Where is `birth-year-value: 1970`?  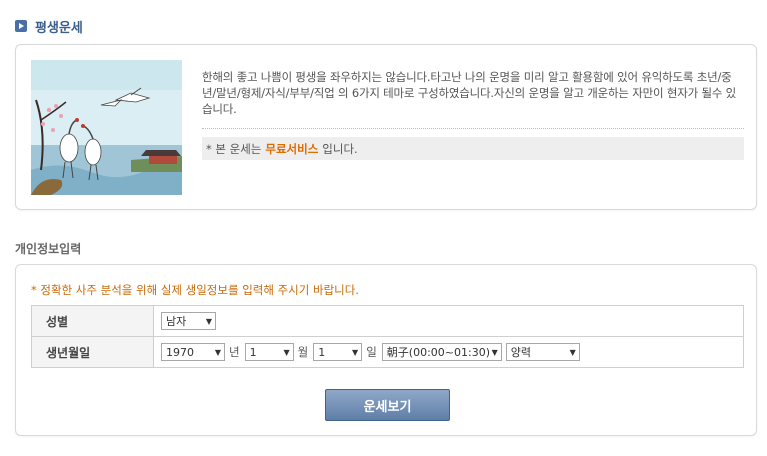
birth-year-value: 1970 is located at coordinates (180, 352).